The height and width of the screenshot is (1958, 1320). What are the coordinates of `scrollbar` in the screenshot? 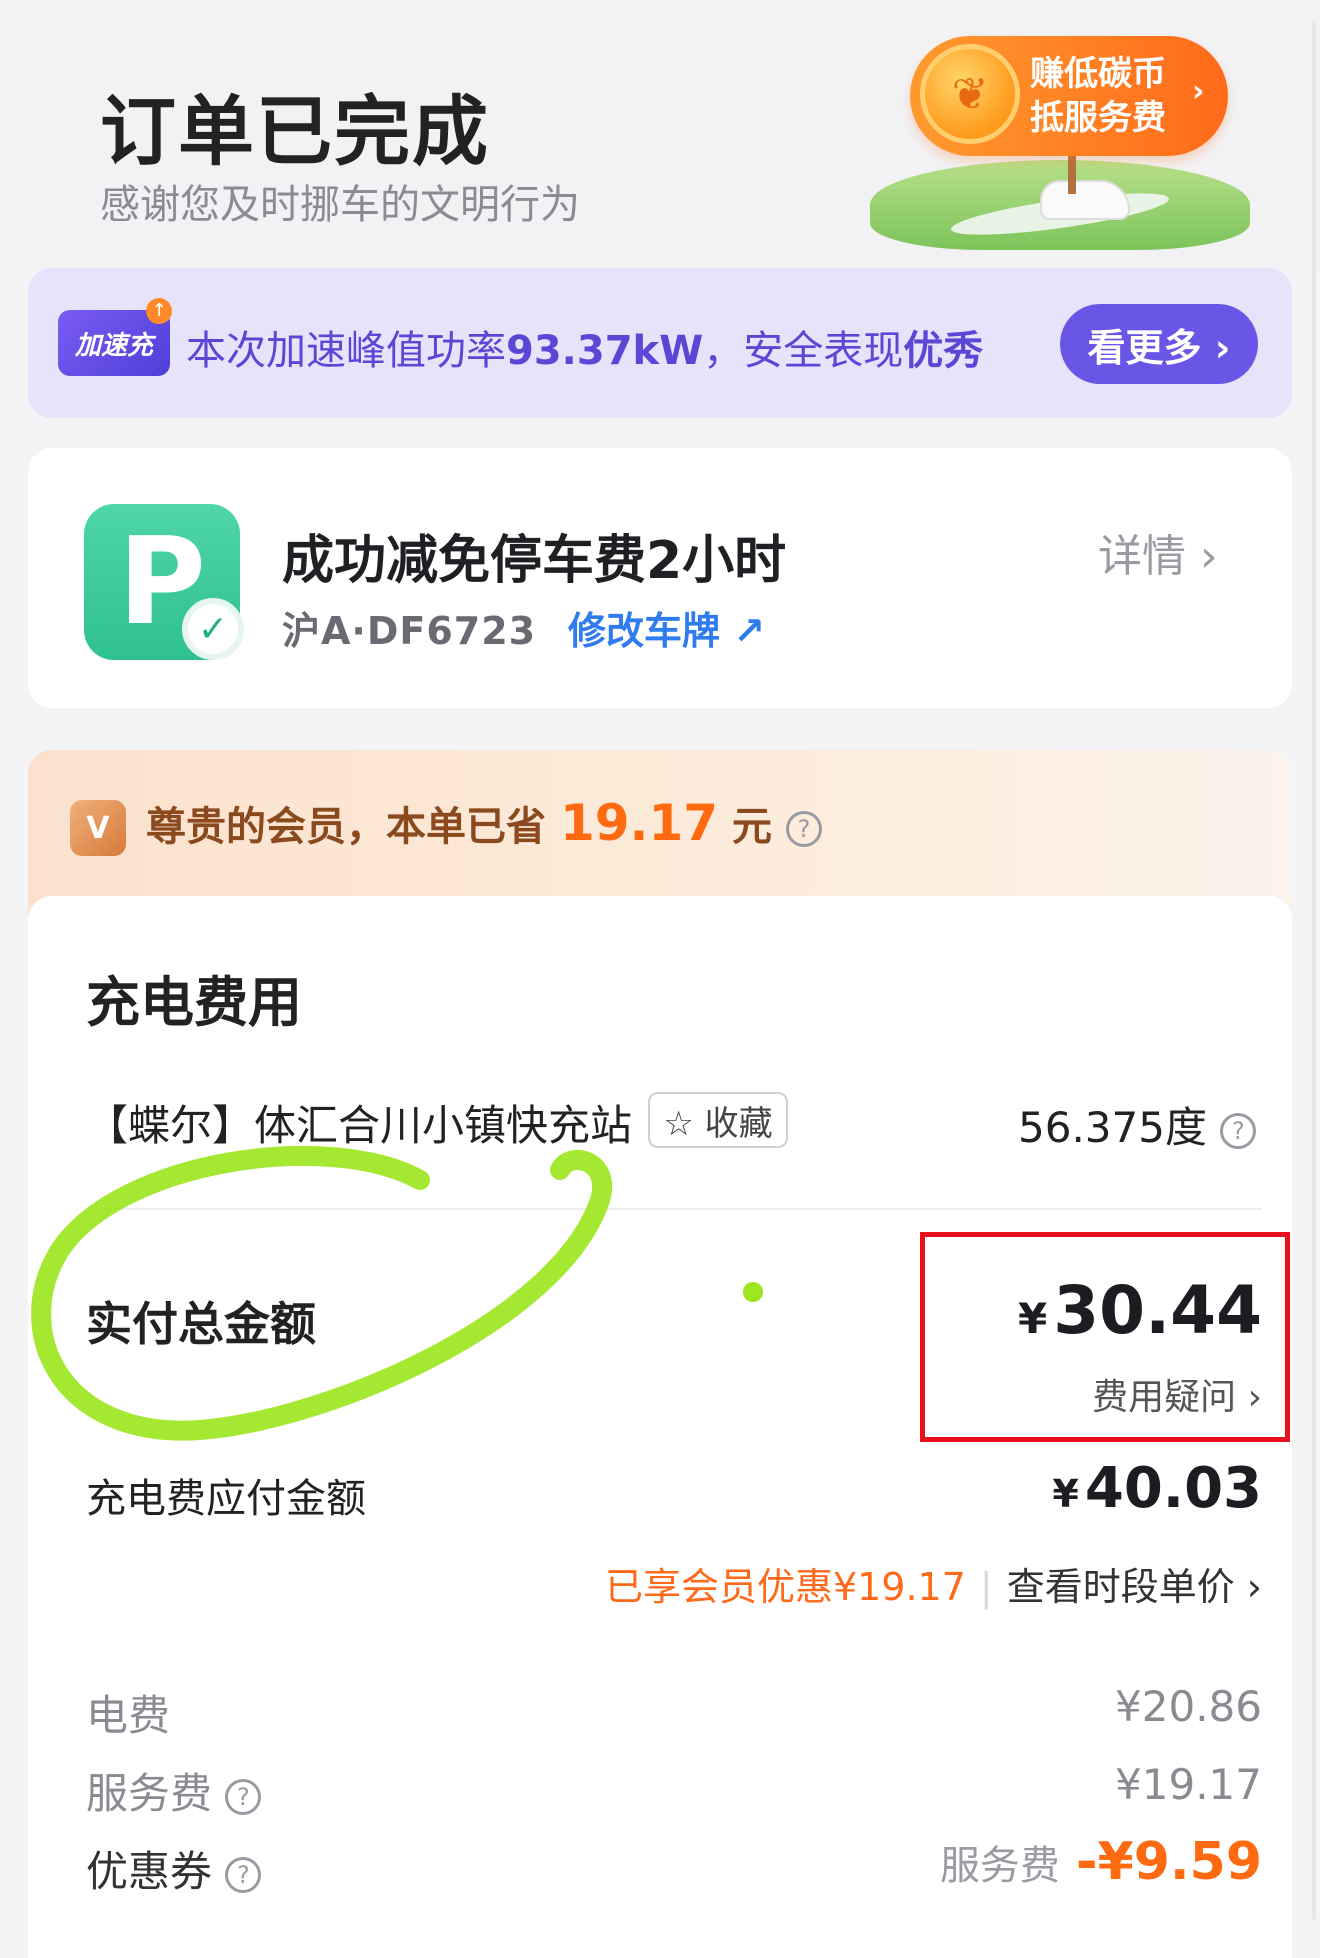 It's located at (1314, 970).